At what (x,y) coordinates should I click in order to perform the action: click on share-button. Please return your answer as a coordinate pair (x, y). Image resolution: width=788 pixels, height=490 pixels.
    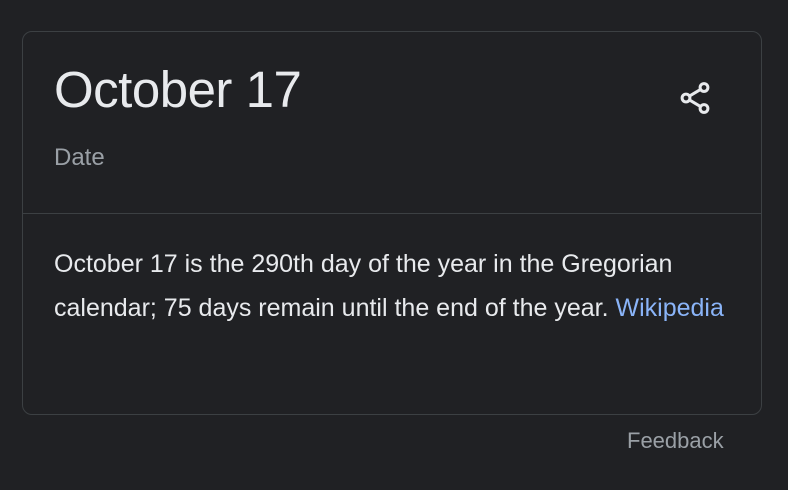
    Looking at the image, I should click on (695, 98).